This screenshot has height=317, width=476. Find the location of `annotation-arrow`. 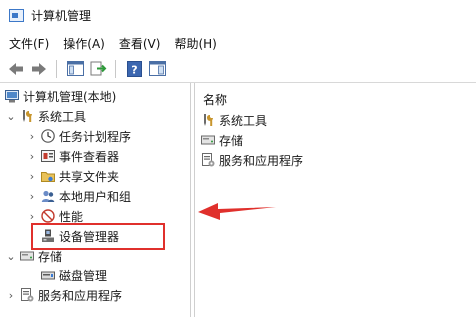

annotation-arrow is located at coordinates (237, 211).